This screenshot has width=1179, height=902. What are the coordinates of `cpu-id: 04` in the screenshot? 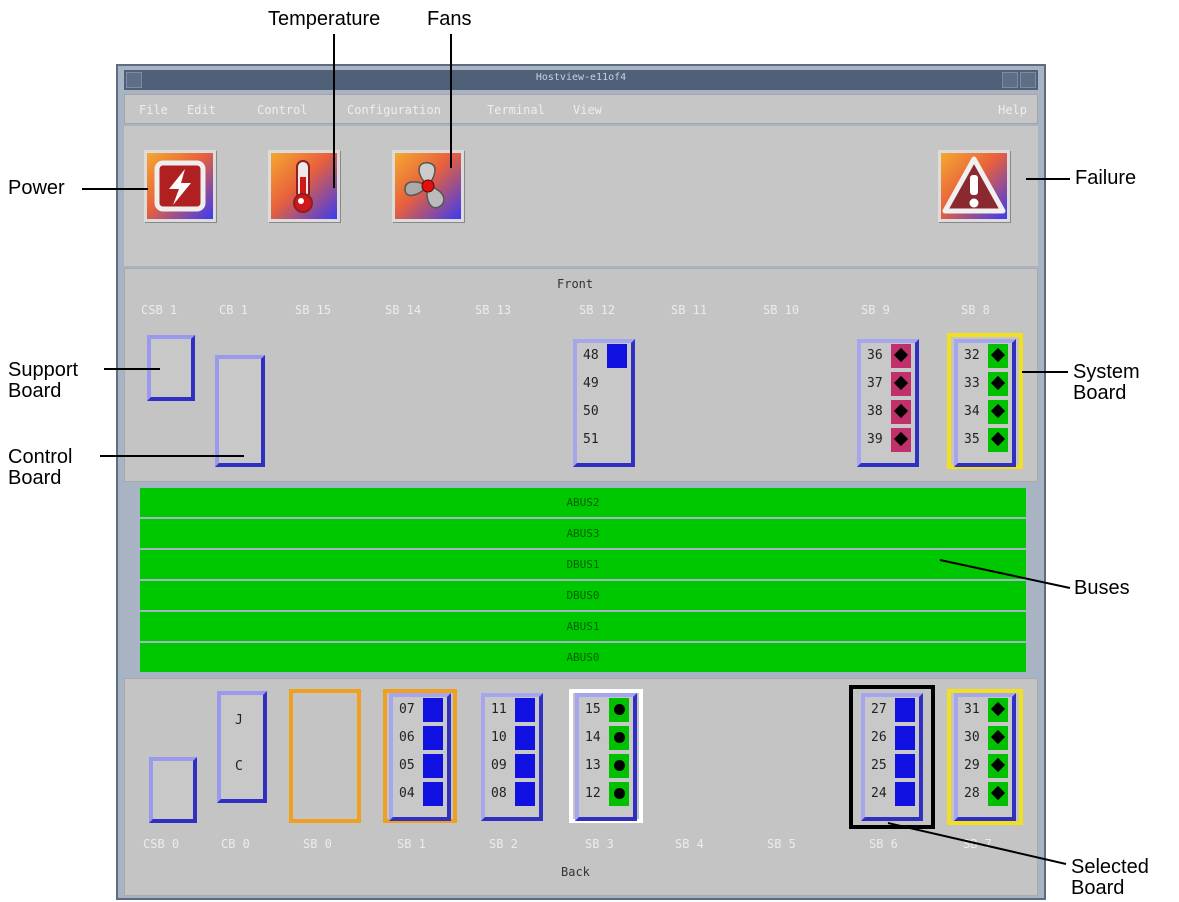 It's located at (407, 793).